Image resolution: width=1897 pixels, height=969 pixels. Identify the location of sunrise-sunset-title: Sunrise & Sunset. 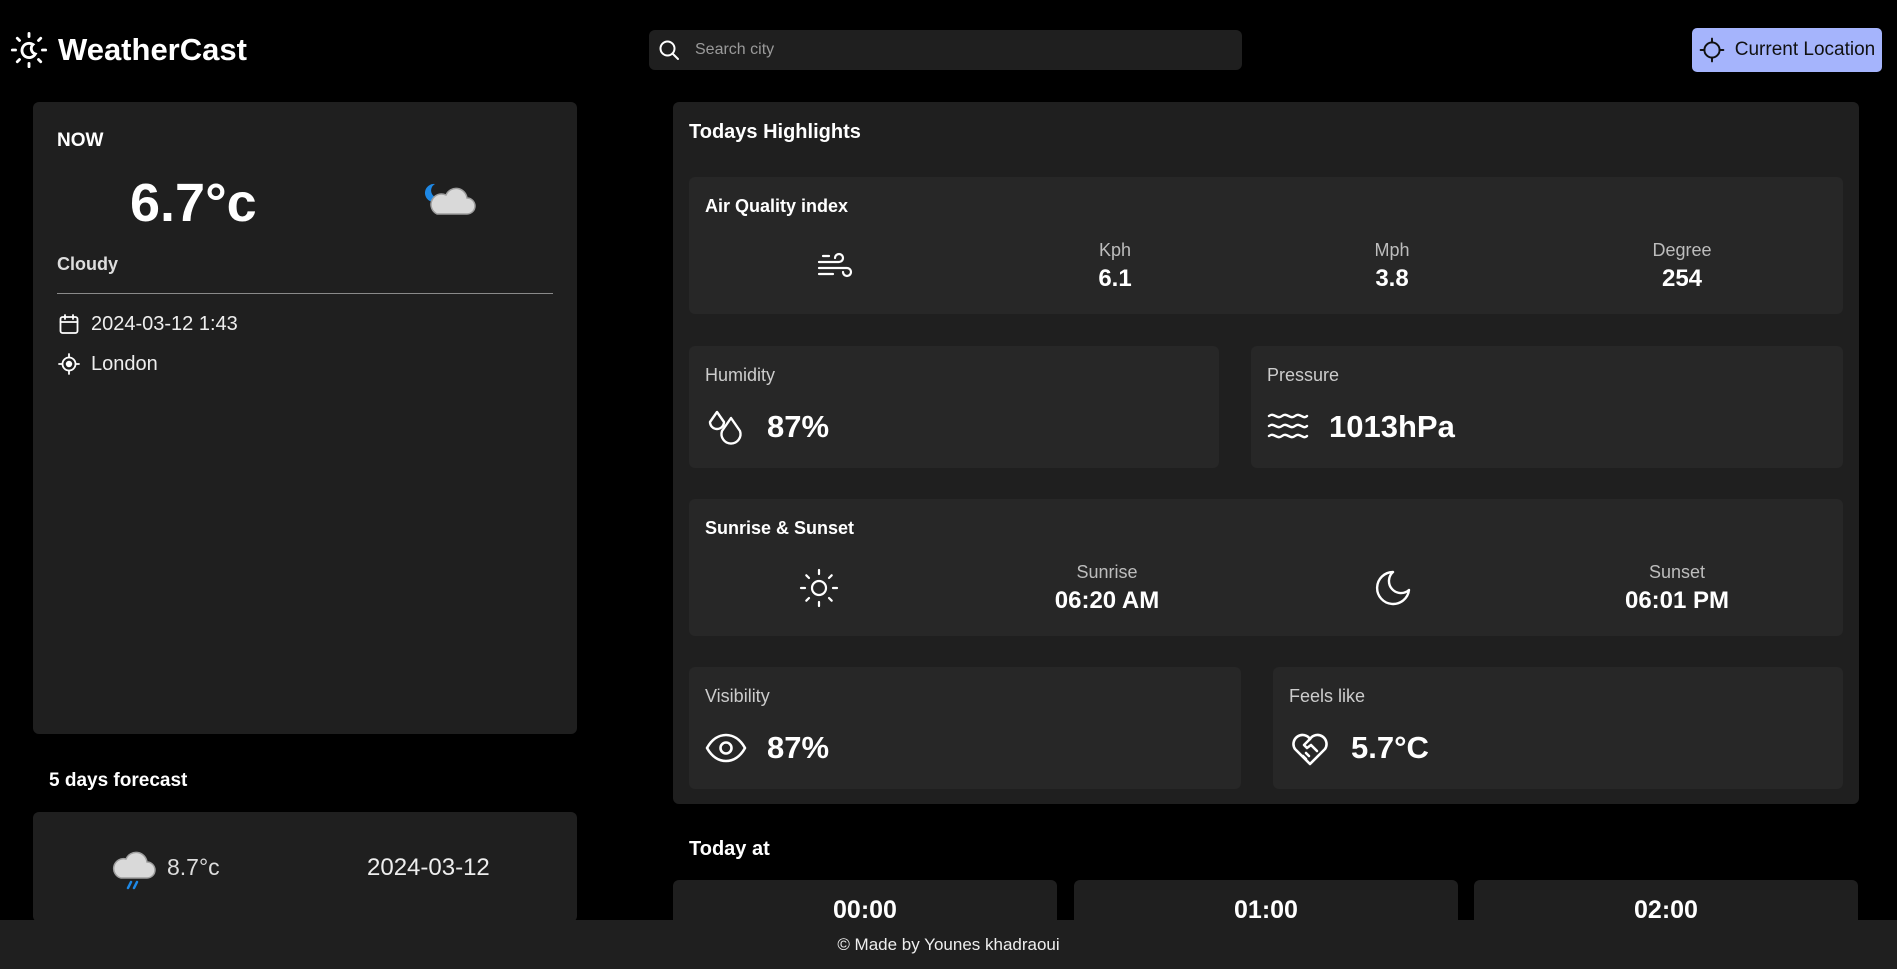
(780, 528).